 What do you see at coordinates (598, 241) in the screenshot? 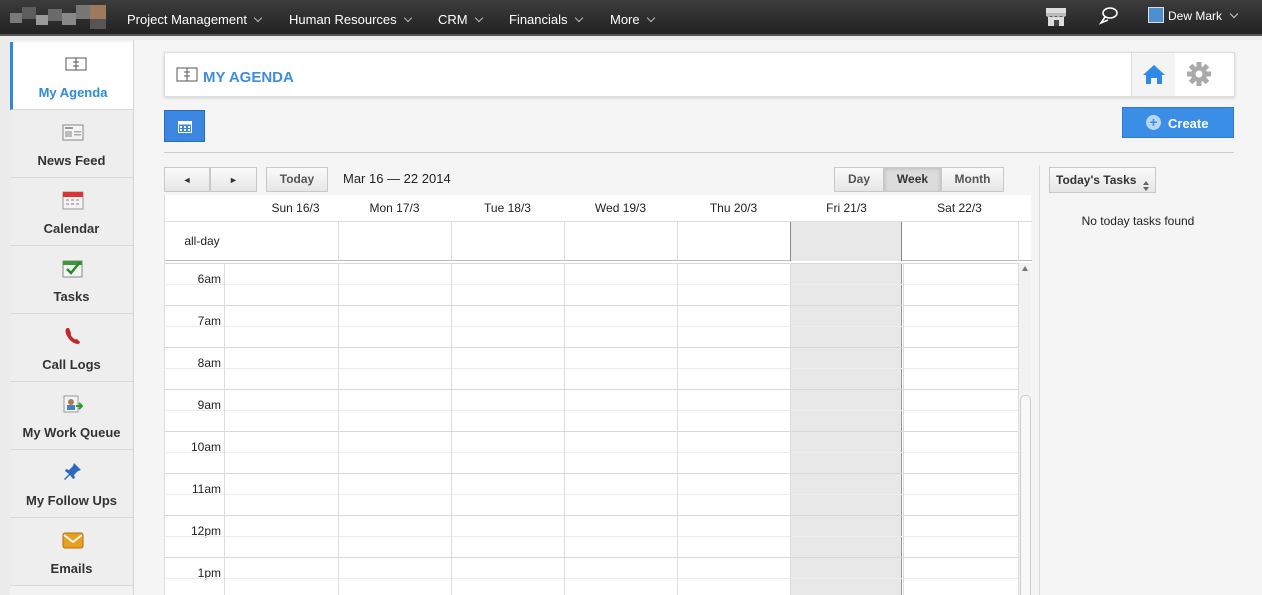
I see `allday-row: all-day` at bounding box center [598, 241].